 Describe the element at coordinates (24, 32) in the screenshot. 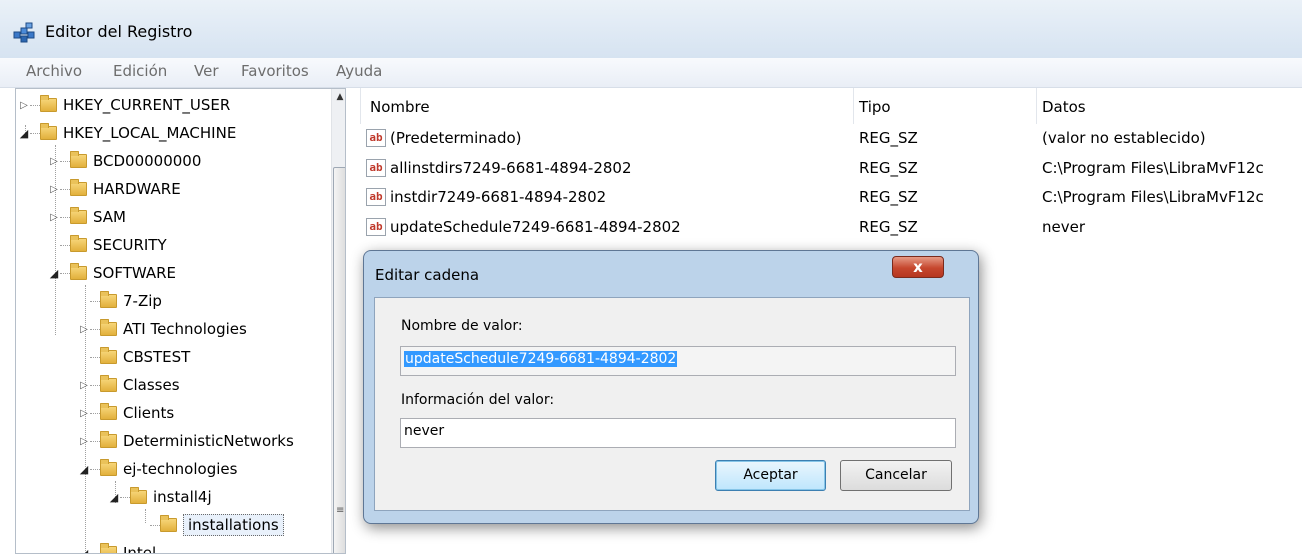

I see `registry-editor-icon` at that location.